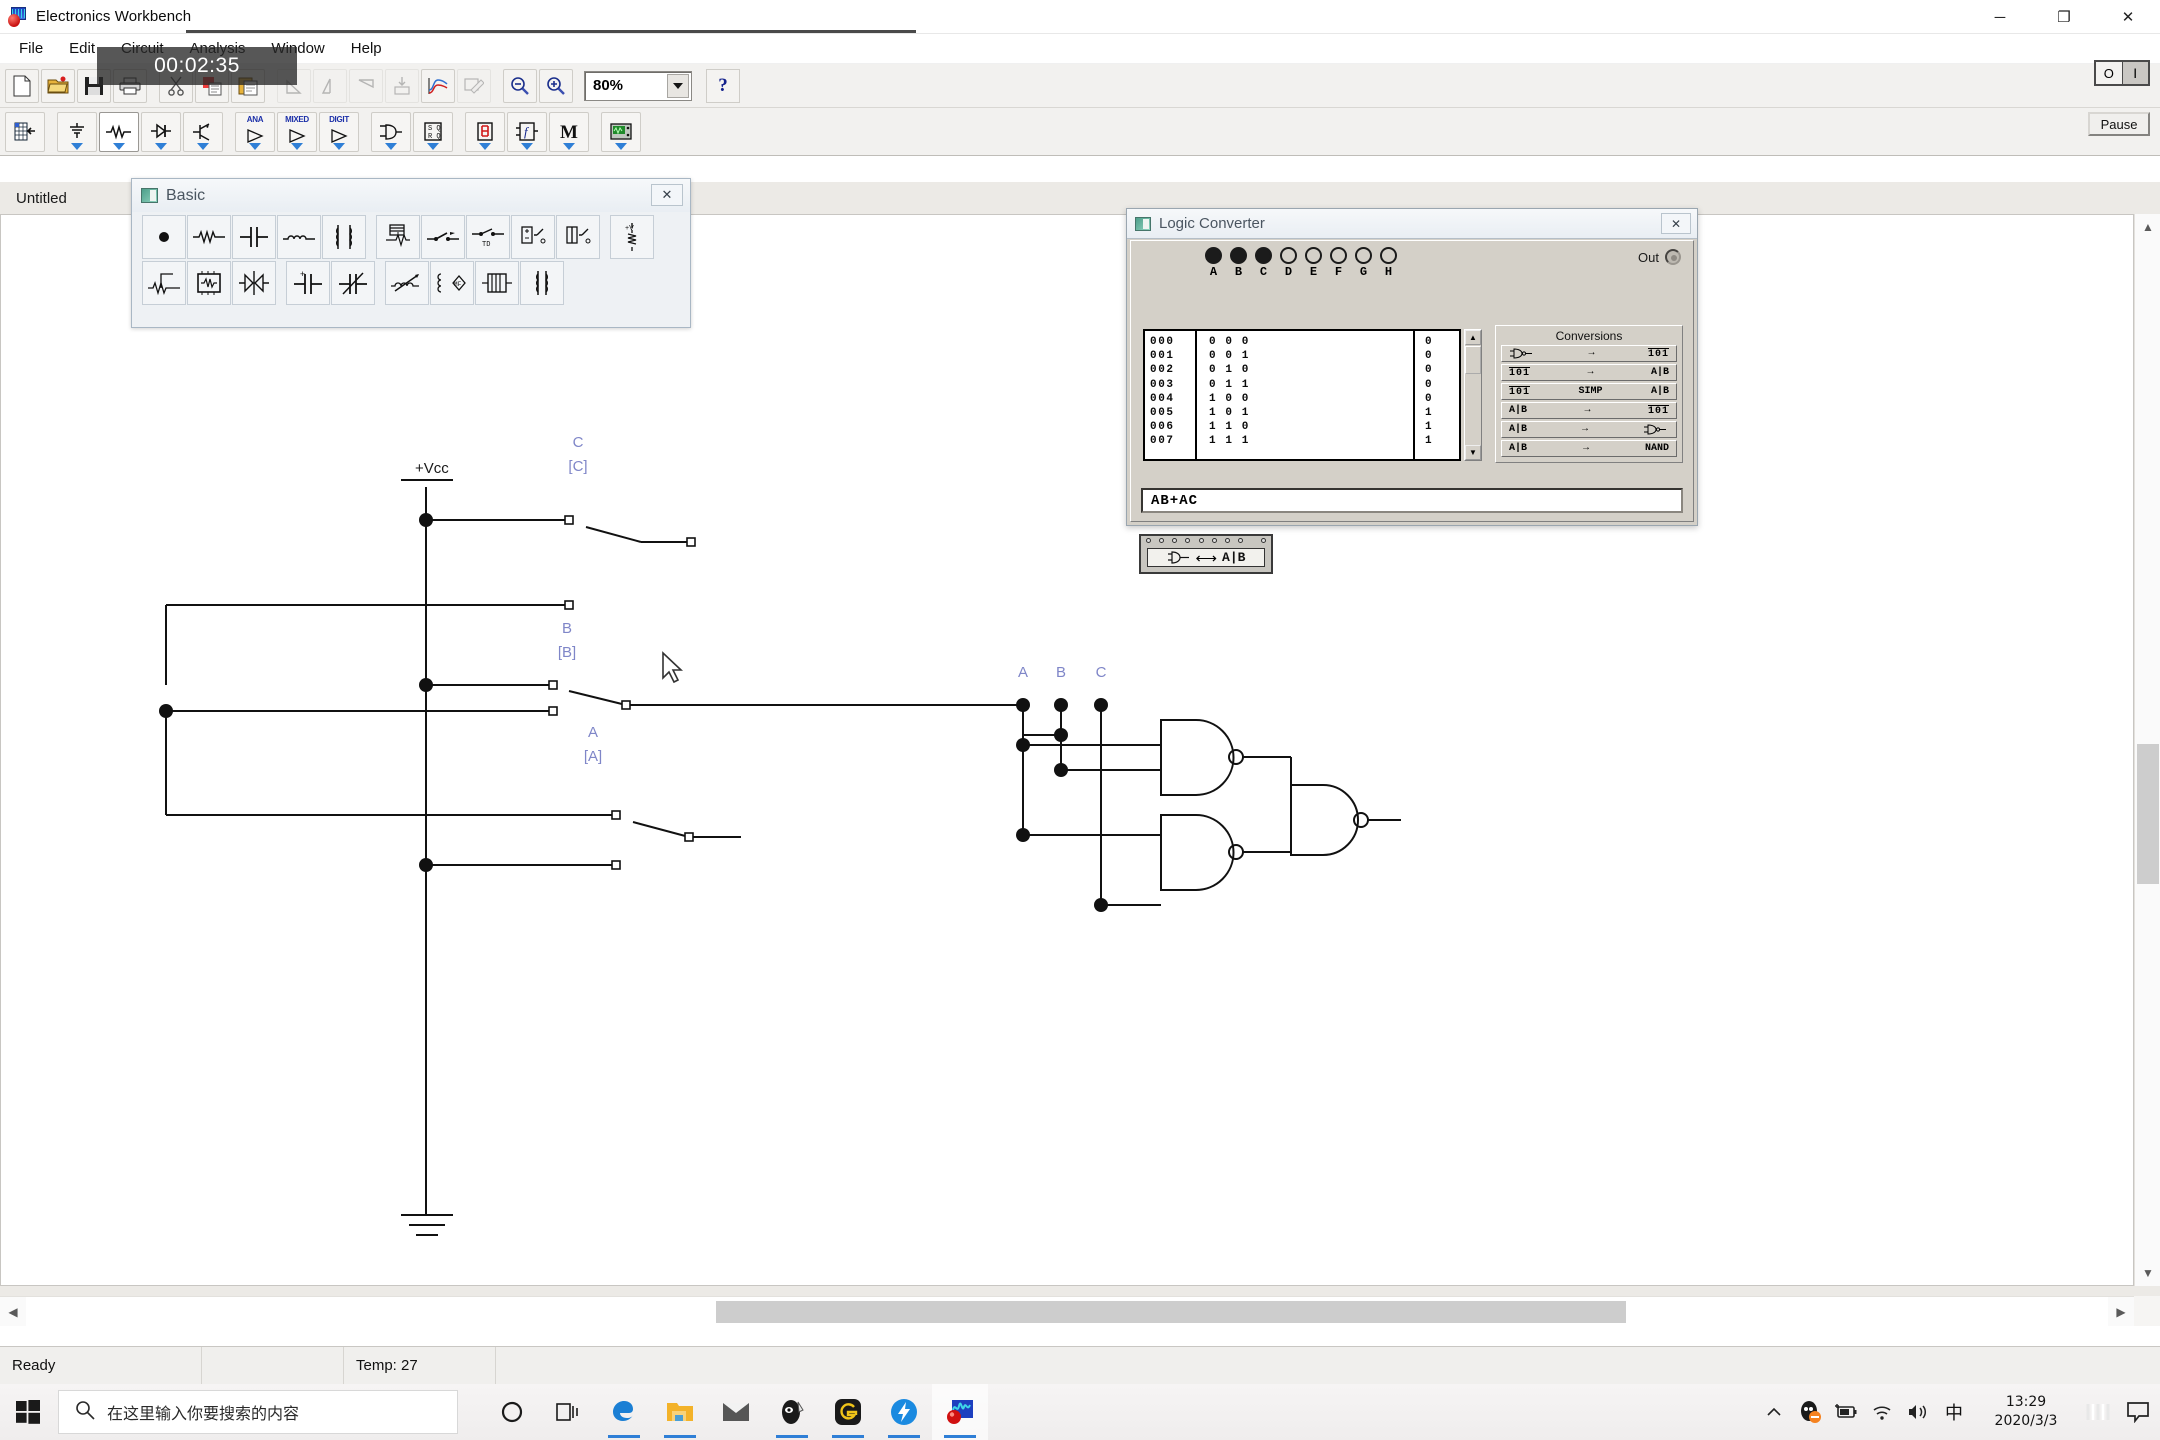 The height and width of the screenshot is (1440, 2160). What do you see at coordinates (1846, 1412) in the screenshot?
I see `battery-icon` at bounding box center [1846, 1412].